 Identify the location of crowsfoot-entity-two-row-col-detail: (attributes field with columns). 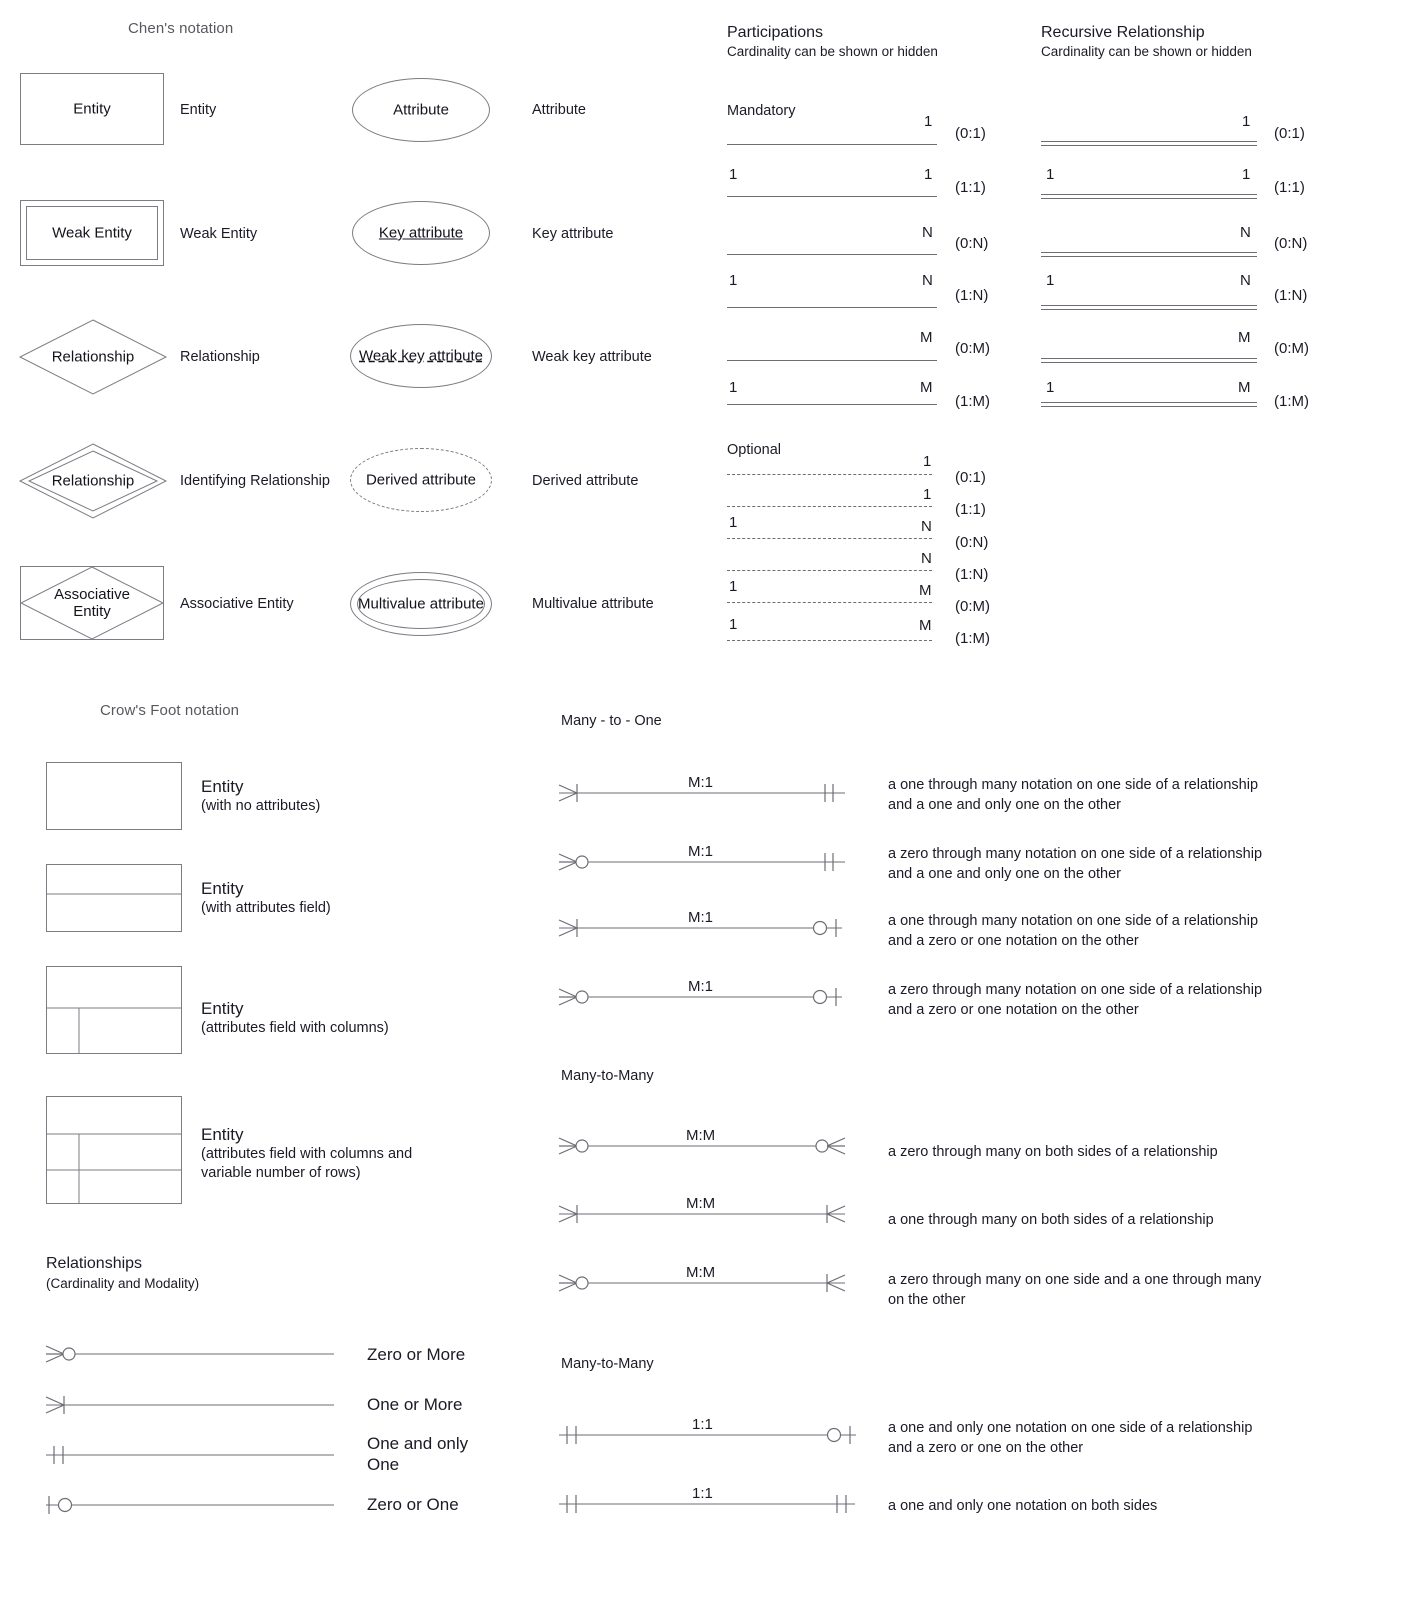
(295, 1028).